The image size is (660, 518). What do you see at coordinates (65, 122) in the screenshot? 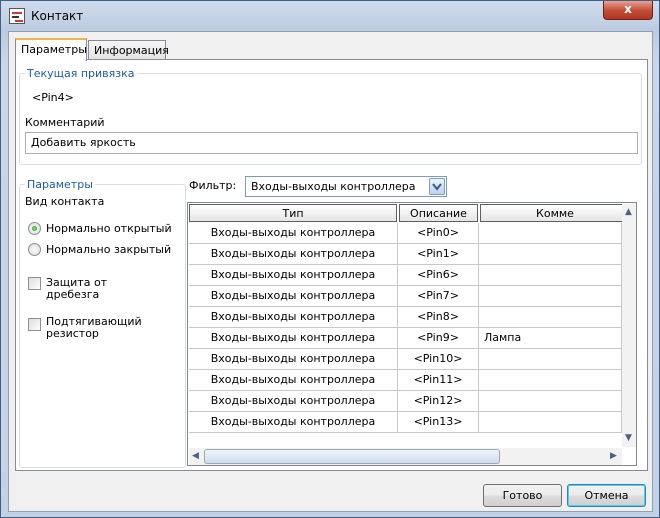
I see `comment-label: Комментарий` at bounding box center [65, 122].